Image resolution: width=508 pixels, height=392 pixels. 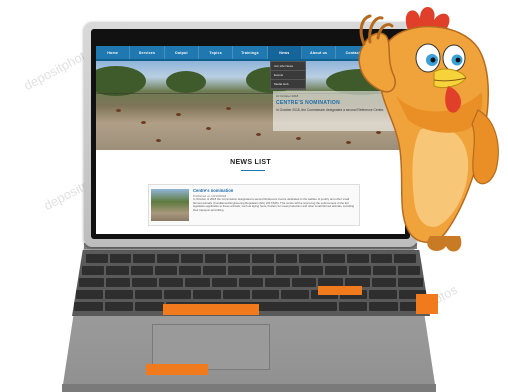 I want to click on chicken-belly, so click(x=440, y=176).